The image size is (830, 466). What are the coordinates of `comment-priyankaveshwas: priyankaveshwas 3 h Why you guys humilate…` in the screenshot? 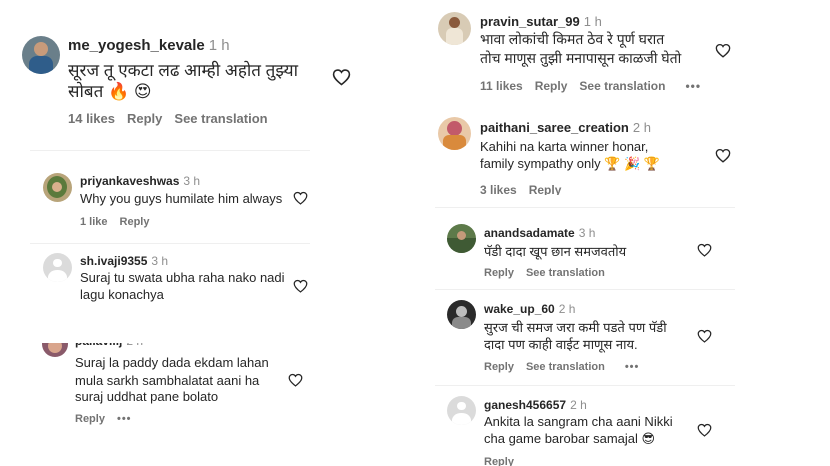 It's located at (165, 202).